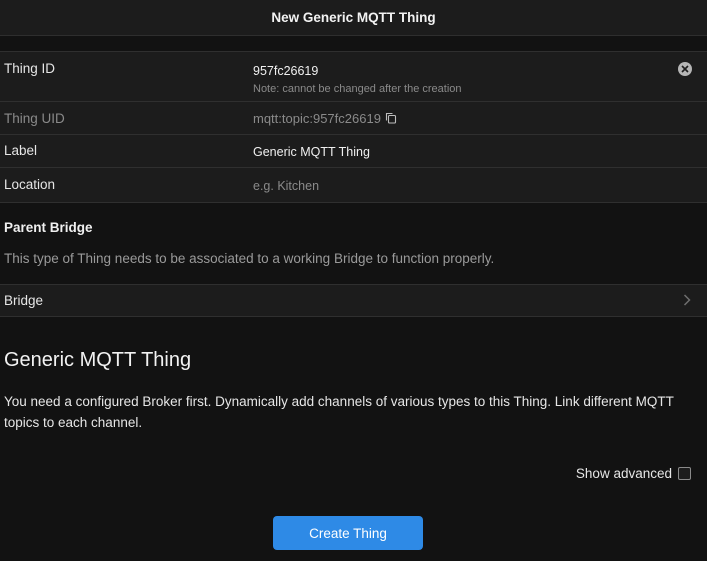  I want to click on thing-id-input: 957fc26619, so click(285, 71).